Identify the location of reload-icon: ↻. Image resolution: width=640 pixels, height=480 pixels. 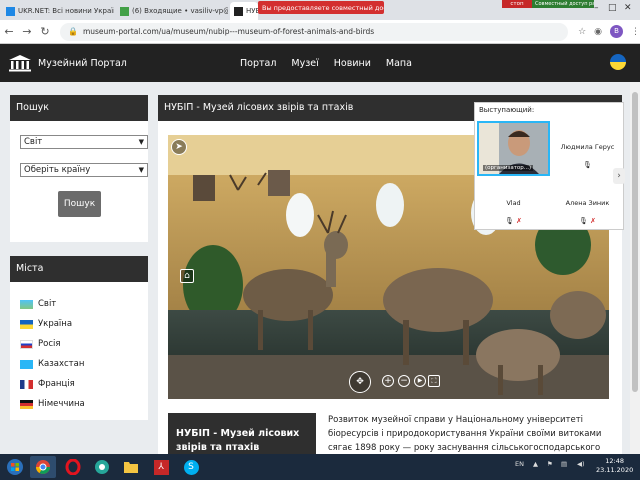
(45, 31).